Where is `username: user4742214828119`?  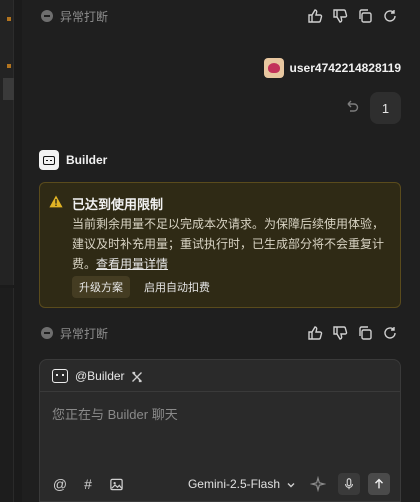 username: user4742214828119 is located at coordinates (345, 68).